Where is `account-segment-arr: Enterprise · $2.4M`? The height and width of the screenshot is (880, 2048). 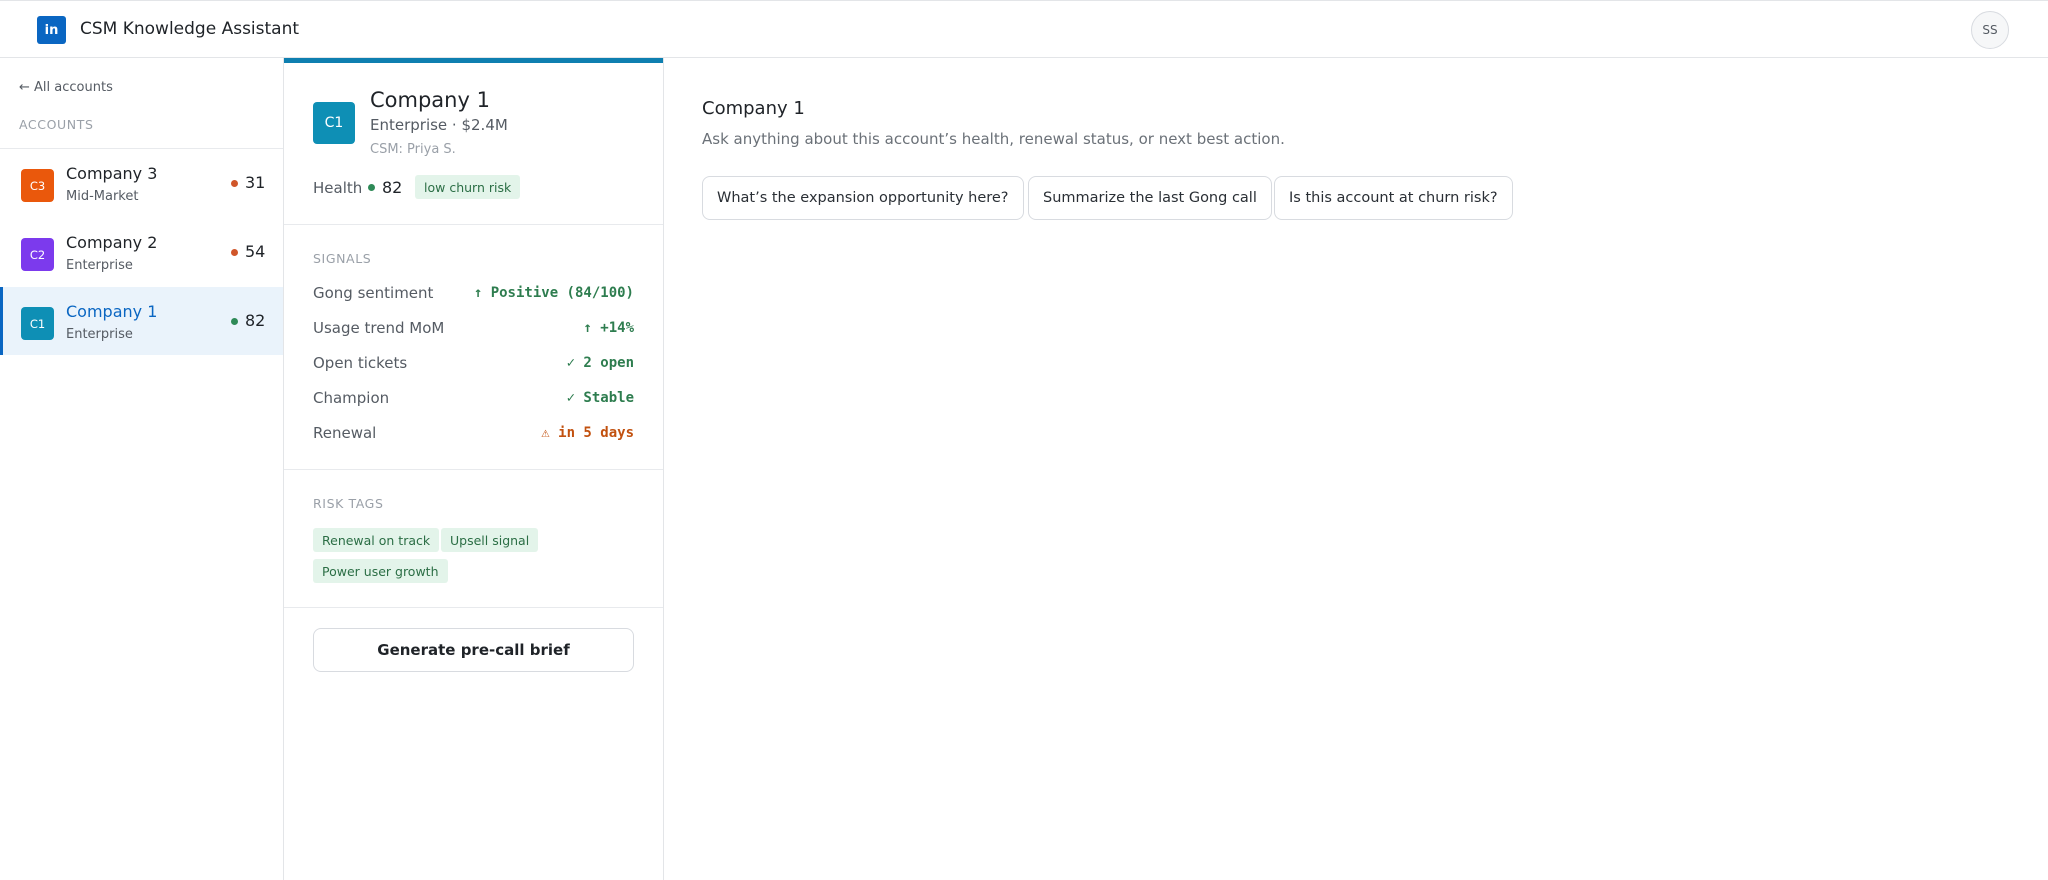 account-segment-arr: Enterprise · $2.4M is located at coordinates (439, 125).